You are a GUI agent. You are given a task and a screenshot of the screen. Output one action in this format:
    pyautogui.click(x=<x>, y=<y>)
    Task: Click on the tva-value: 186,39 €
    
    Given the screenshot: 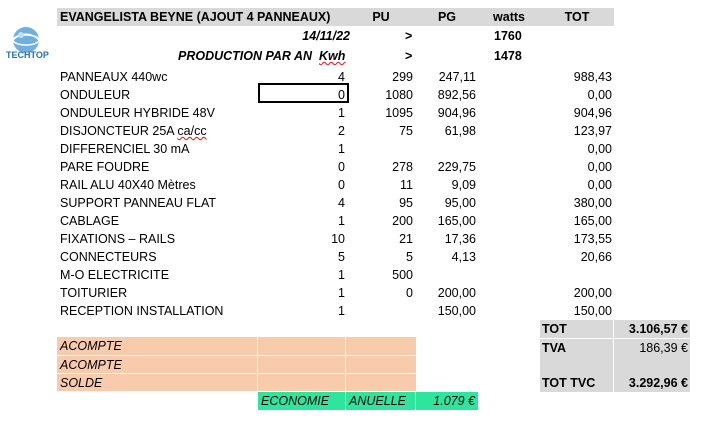 What is the action you would take?
    pyautogui.click(x=652, y=348)
    